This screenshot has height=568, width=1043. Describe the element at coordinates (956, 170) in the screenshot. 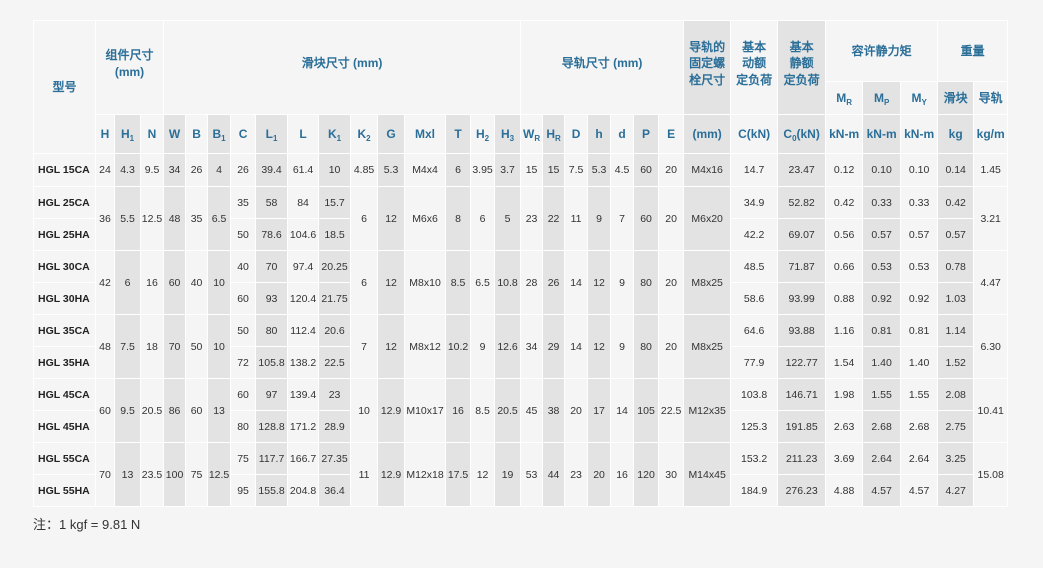

I see `cell-block-weight: 0.14` at that location.